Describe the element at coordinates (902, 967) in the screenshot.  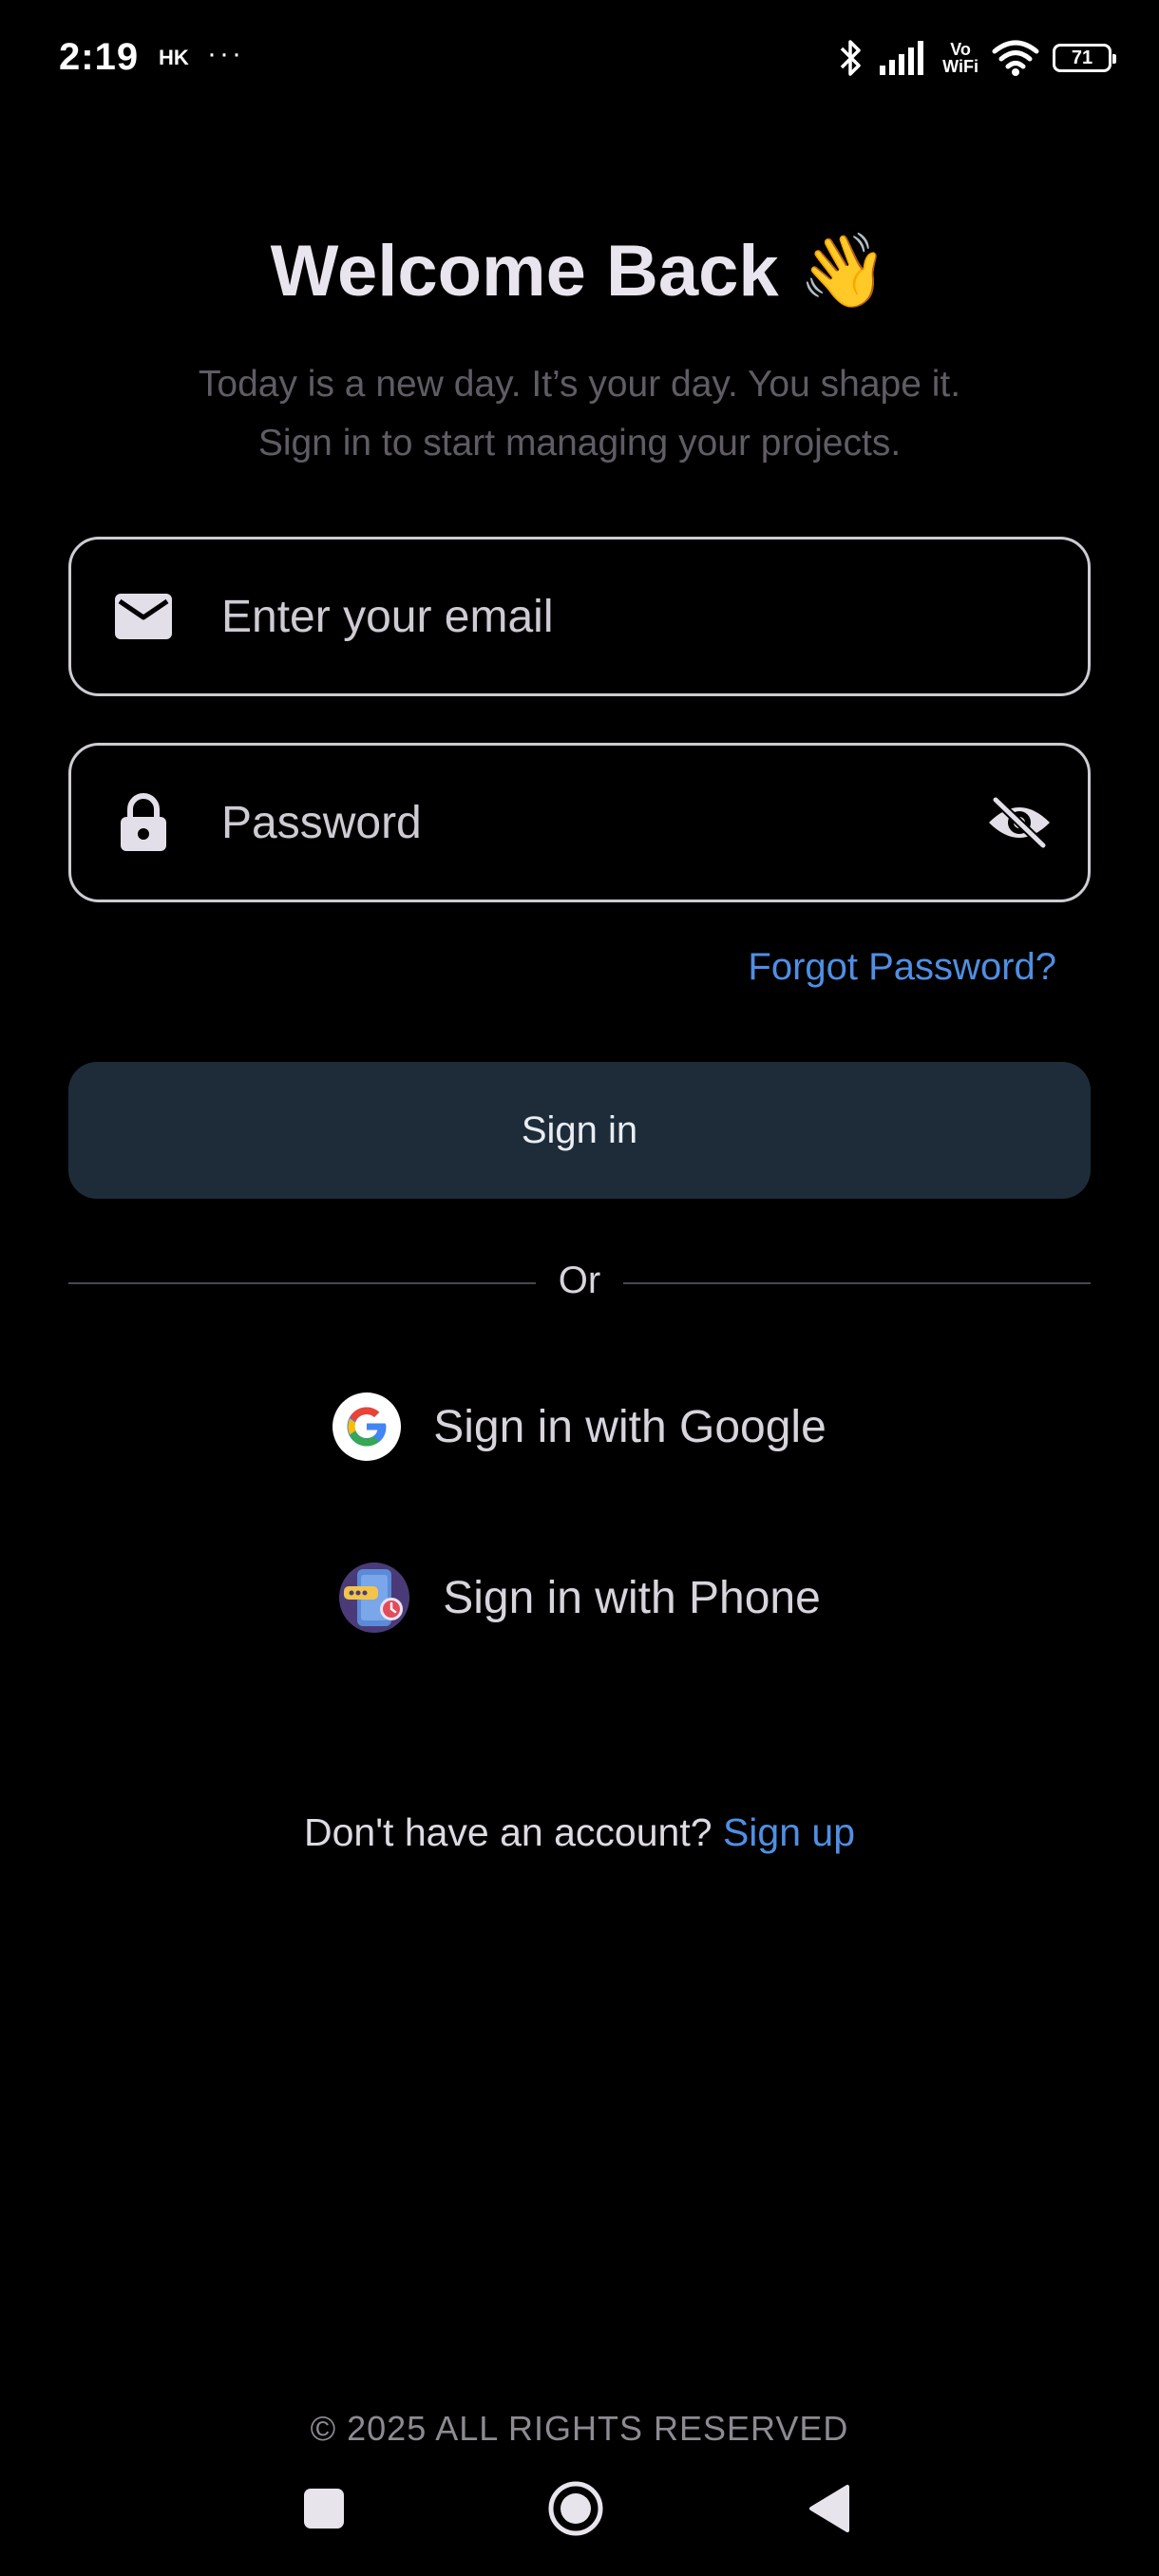
I see `forgot-password-link: Forgot Password?` at that location.